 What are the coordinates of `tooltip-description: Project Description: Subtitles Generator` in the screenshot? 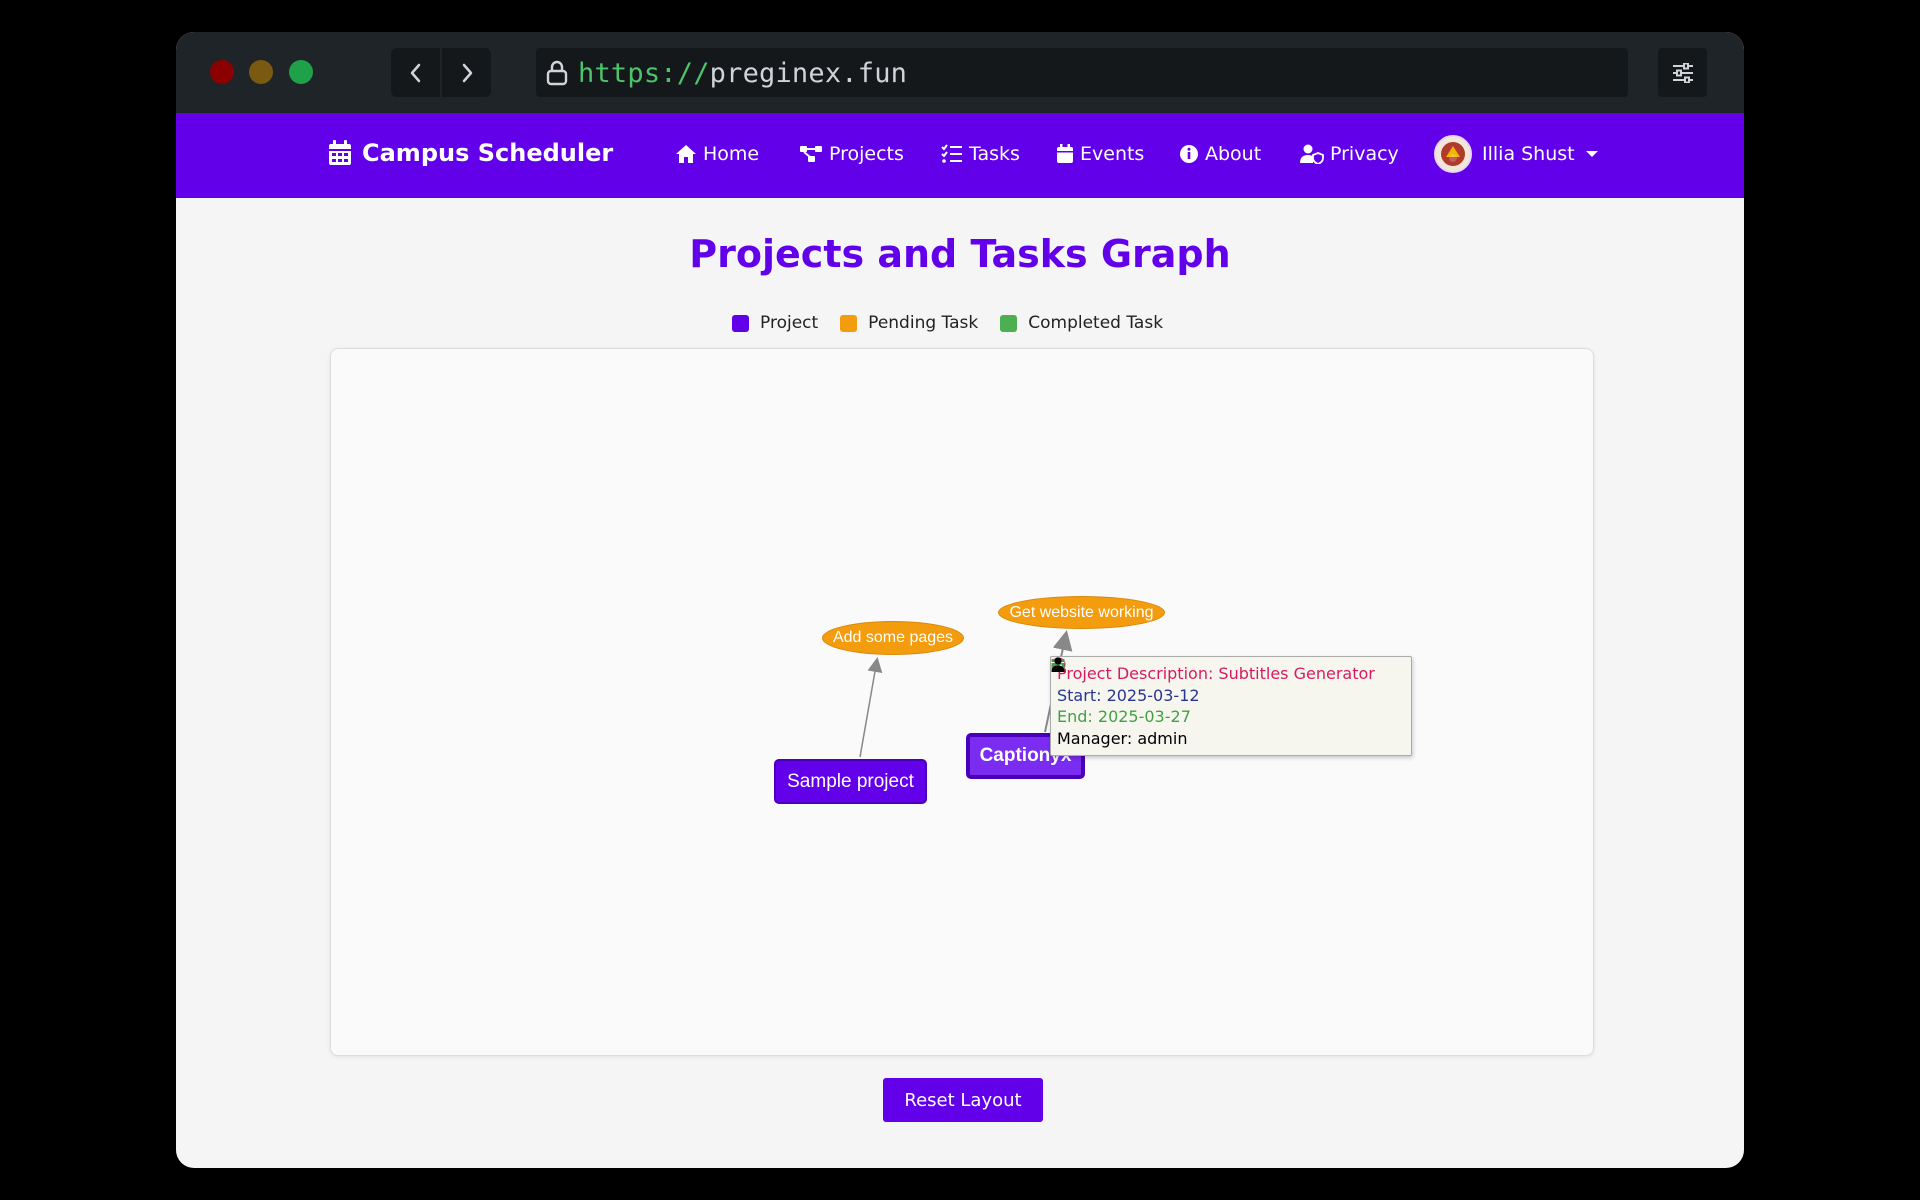 It's located at (1228, 671).